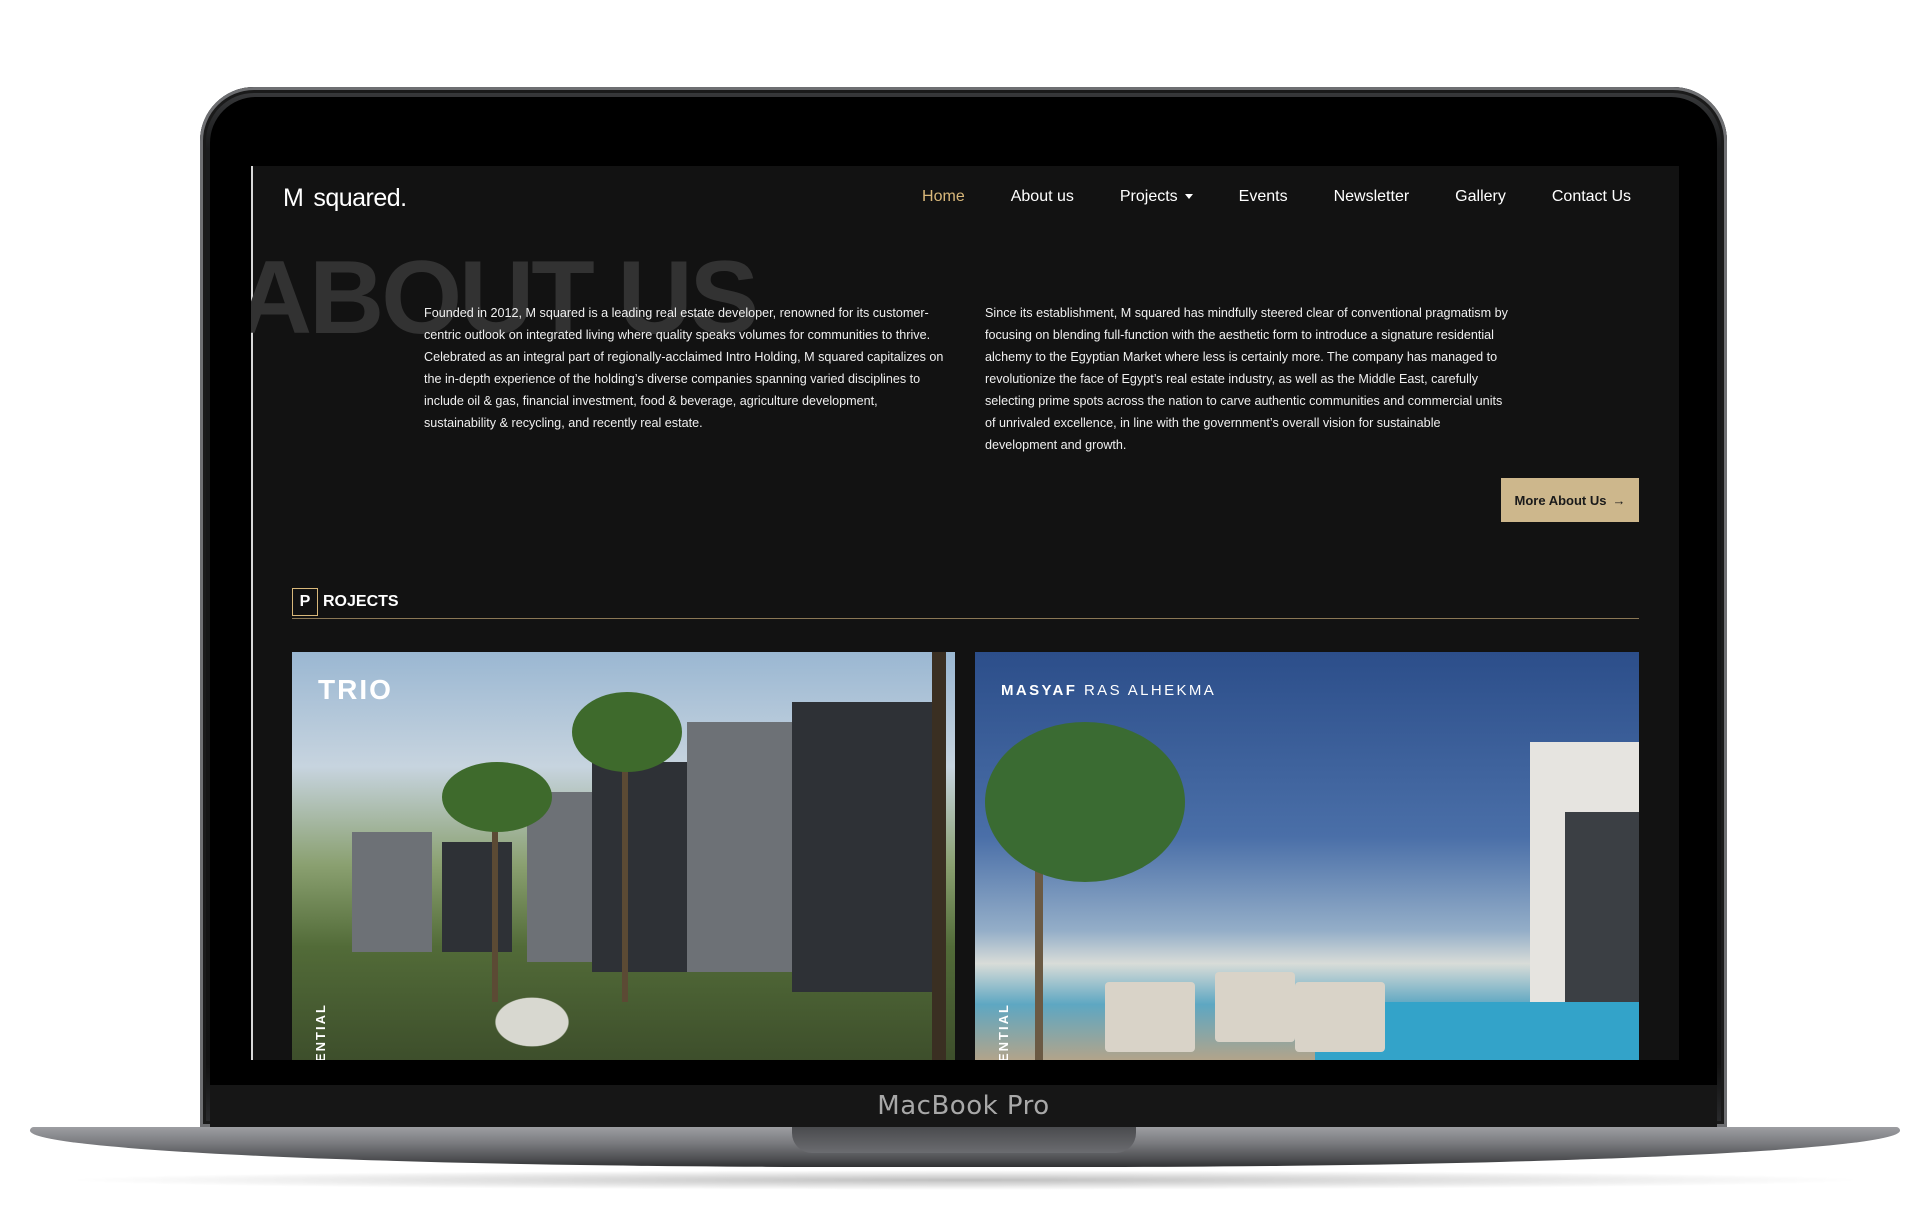  Describe the element at coordinates (293, 198) in the screenshot. I see `logo-m: M` at that location.